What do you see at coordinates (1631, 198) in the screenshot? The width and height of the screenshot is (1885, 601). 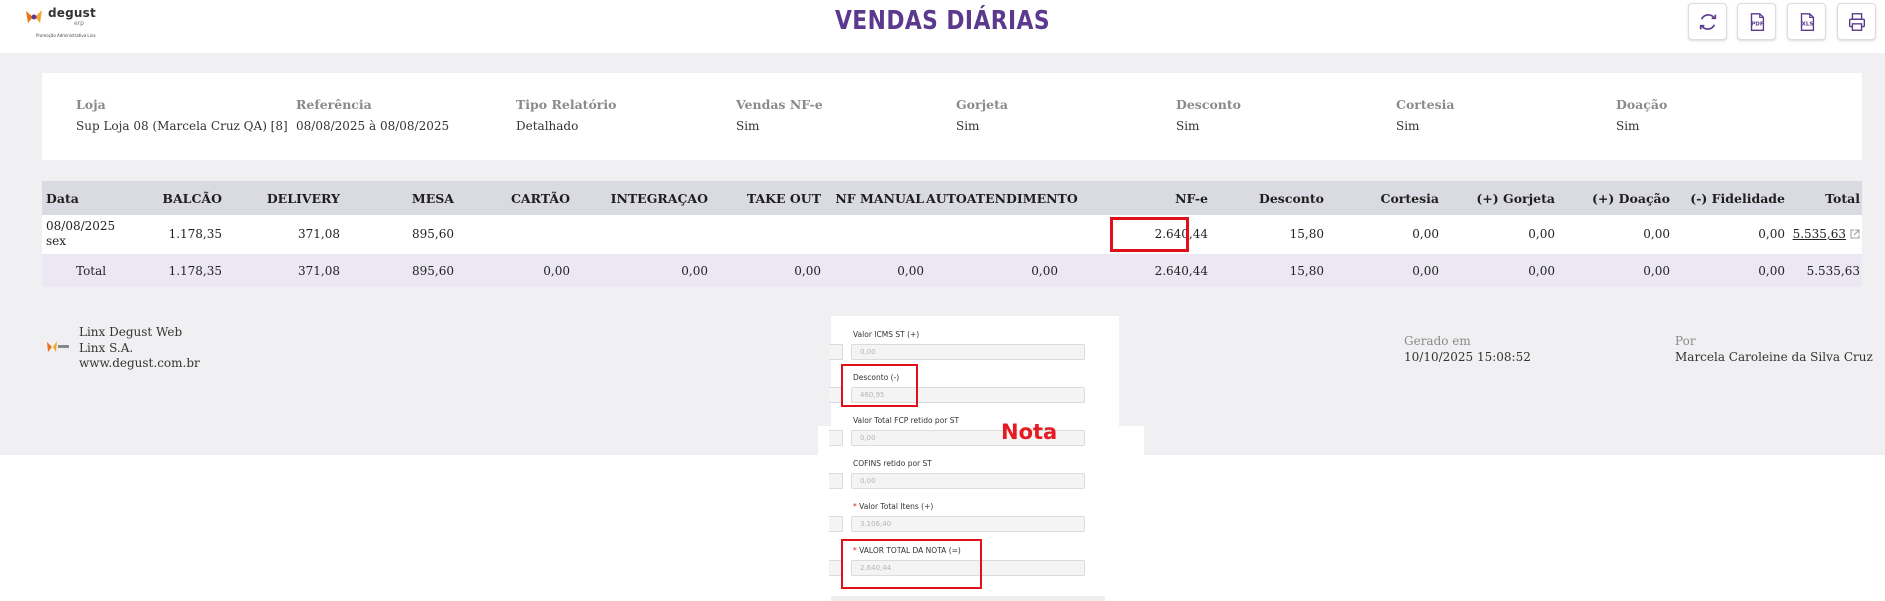 I see `column-header-doacao: (+) Doação` at bounding box center [1631, 198].